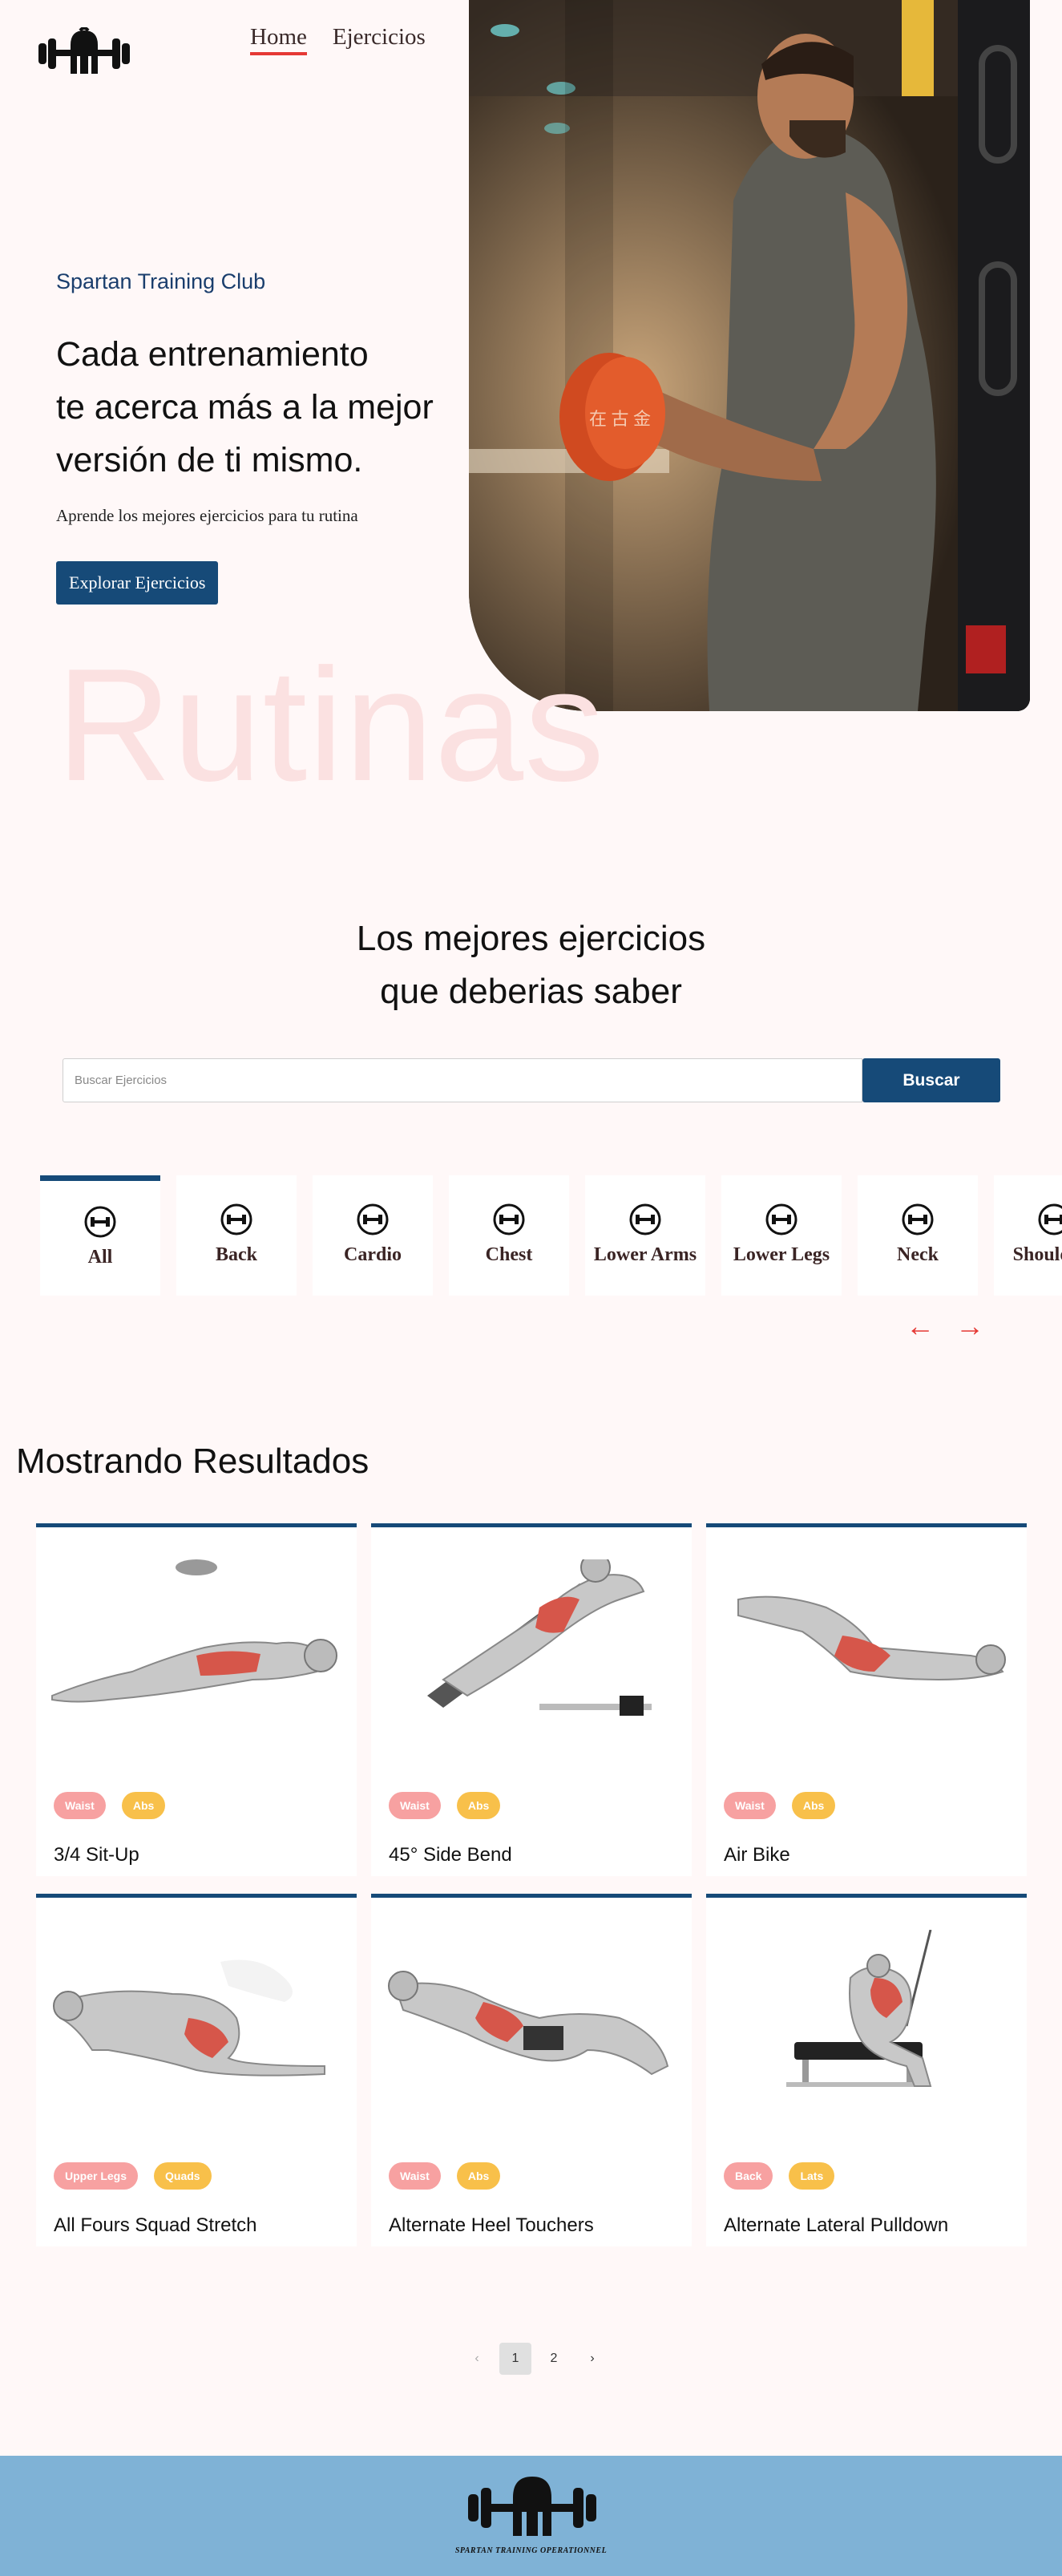 The height and width of the screenshot is (2576, 1062). Describe the element at coordinates (373, 1254) in the screenshot. I see `category-label: Cardio` at that location.